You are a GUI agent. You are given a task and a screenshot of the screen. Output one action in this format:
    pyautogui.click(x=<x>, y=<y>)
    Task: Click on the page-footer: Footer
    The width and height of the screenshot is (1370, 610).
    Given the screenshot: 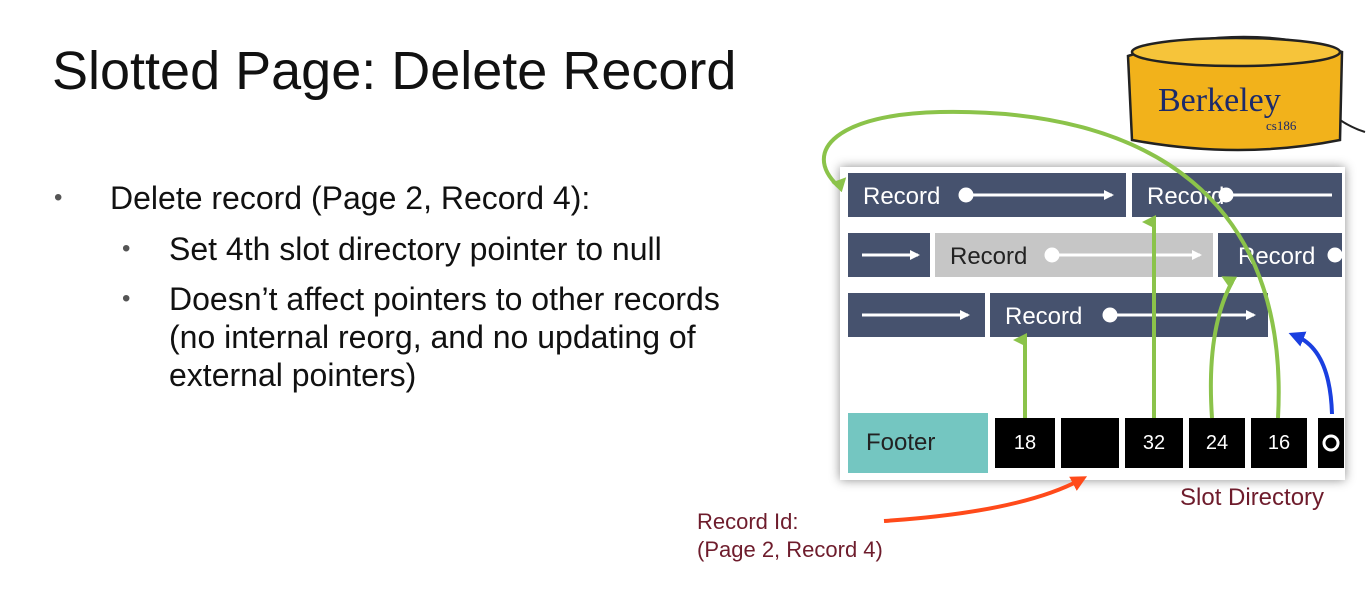 What is the action you would take?
    pyautogui.click(x=918, y=443)
    